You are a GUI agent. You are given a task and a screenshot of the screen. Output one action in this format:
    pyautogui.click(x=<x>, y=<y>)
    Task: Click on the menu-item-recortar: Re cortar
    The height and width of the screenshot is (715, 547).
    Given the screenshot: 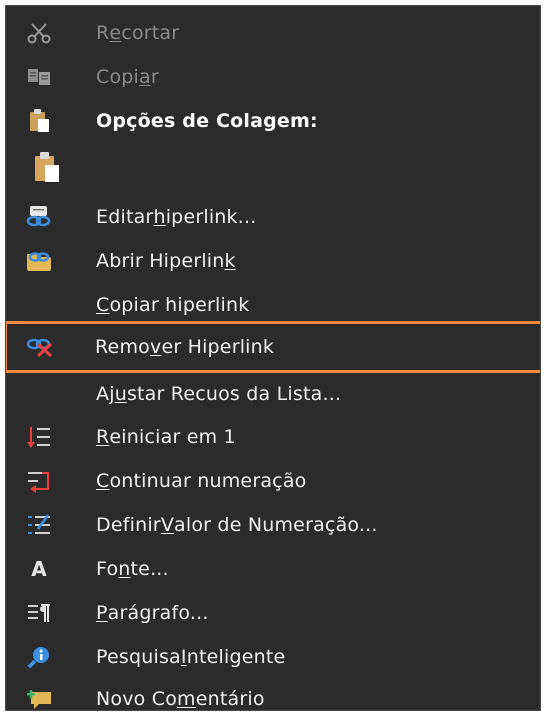 What is the action you would take?
    pyautogui.click(x=273, y=33)
    